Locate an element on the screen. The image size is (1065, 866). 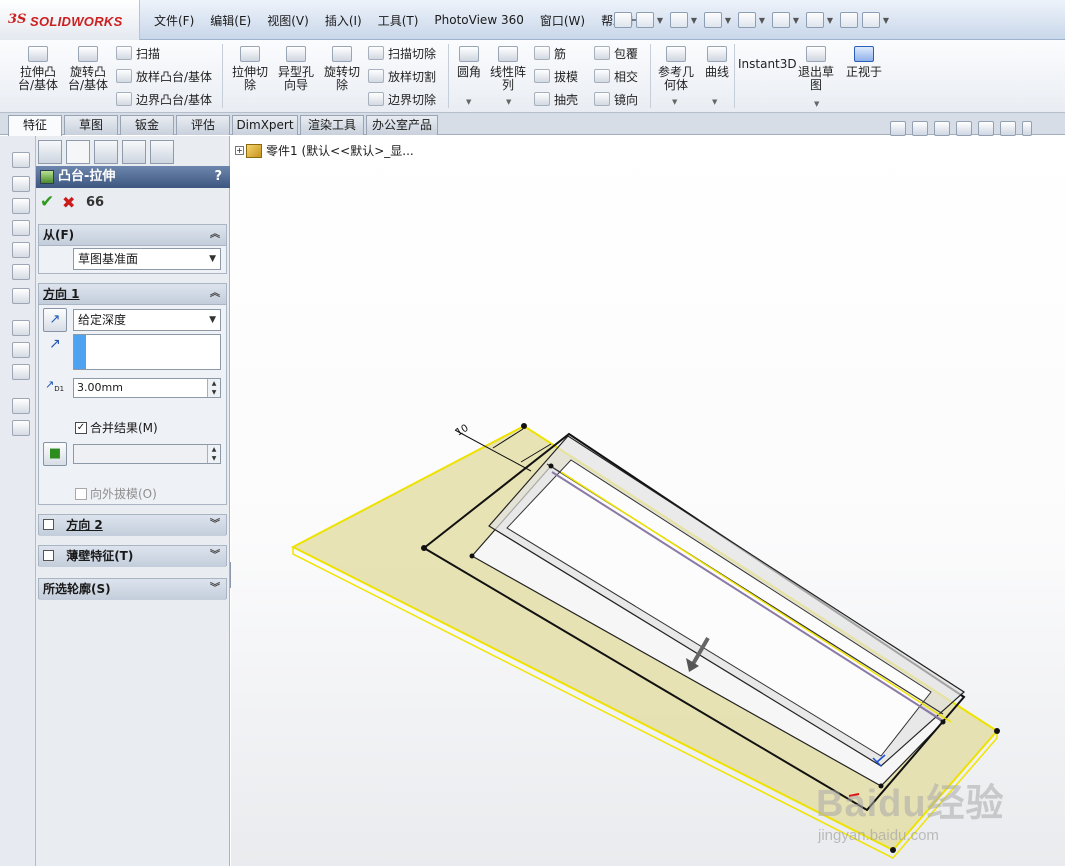
fillet-dropdown-icon: ▼ is located at coordinates (468, 102).